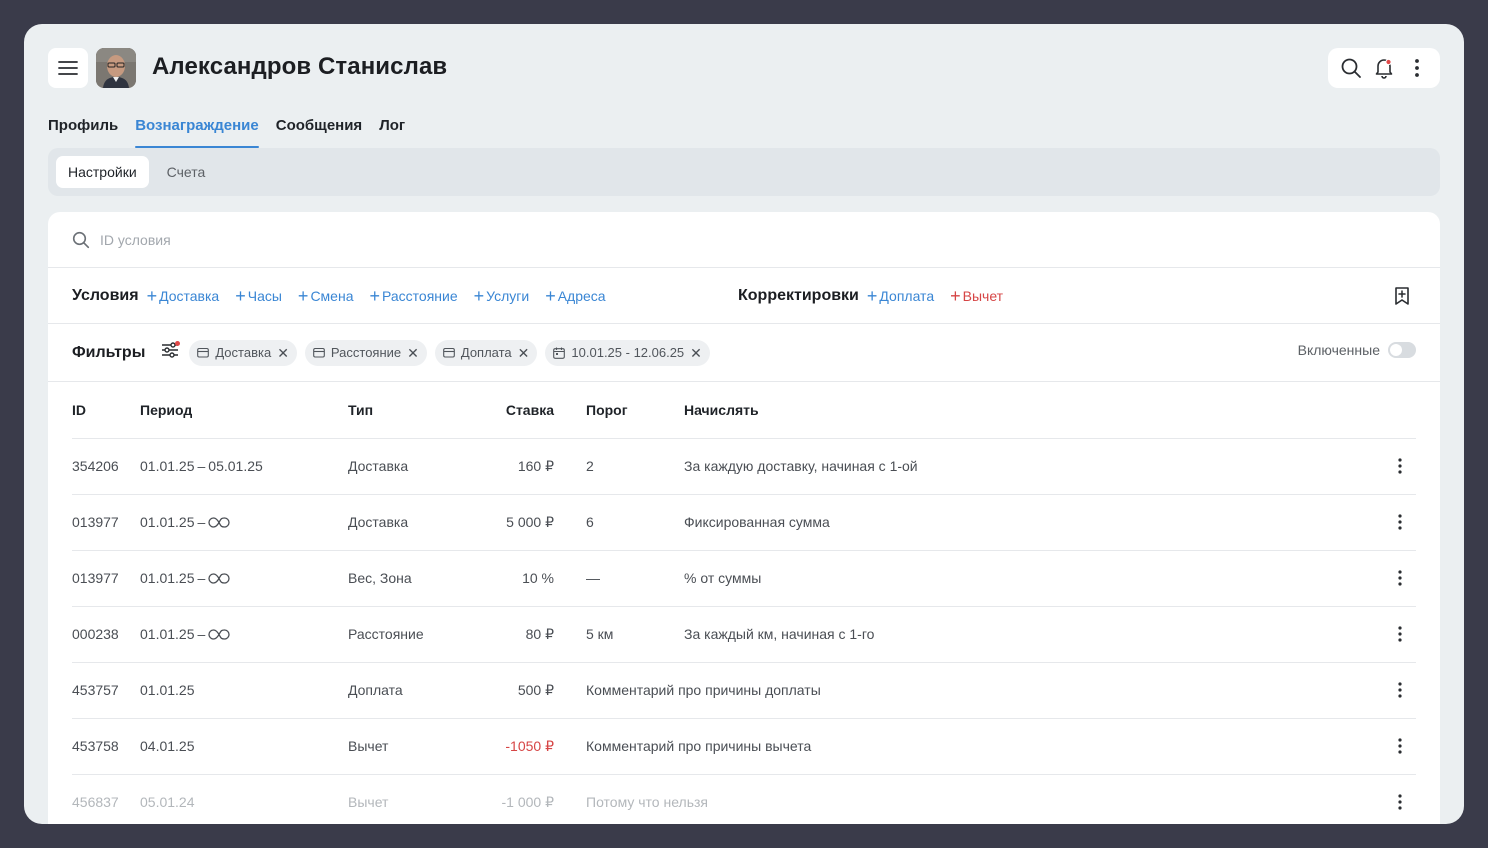 This screenshot has height=848, width=1488. What do you see at coordinates (105, 295) in the screenshot?
I see `conditions-label: Условия` at bounding box center [105, 295].